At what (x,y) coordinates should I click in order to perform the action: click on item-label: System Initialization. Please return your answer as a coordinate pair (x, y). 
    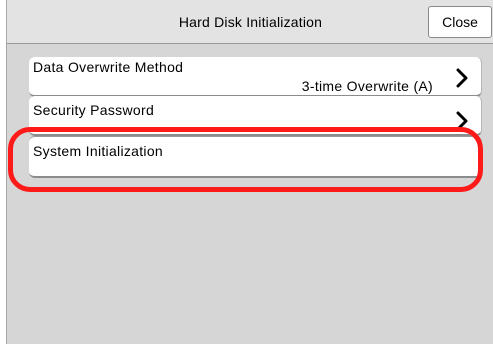
    Looking at the image, I should click on (98, 151).